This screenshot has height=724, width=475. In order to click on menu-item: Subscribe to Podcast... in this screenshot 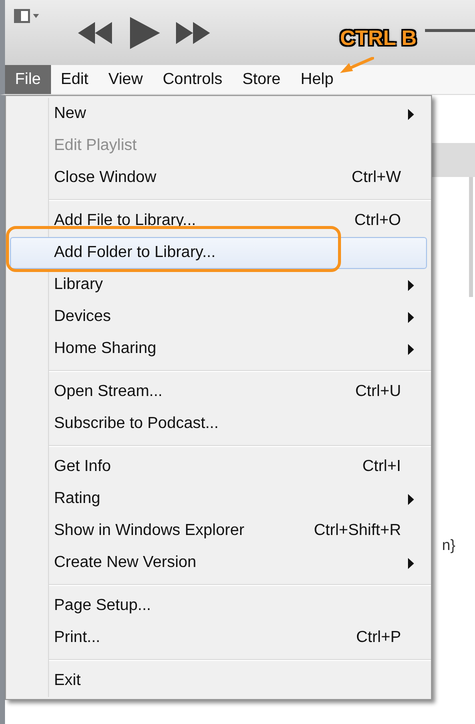, I will do `click(218, 424)`.